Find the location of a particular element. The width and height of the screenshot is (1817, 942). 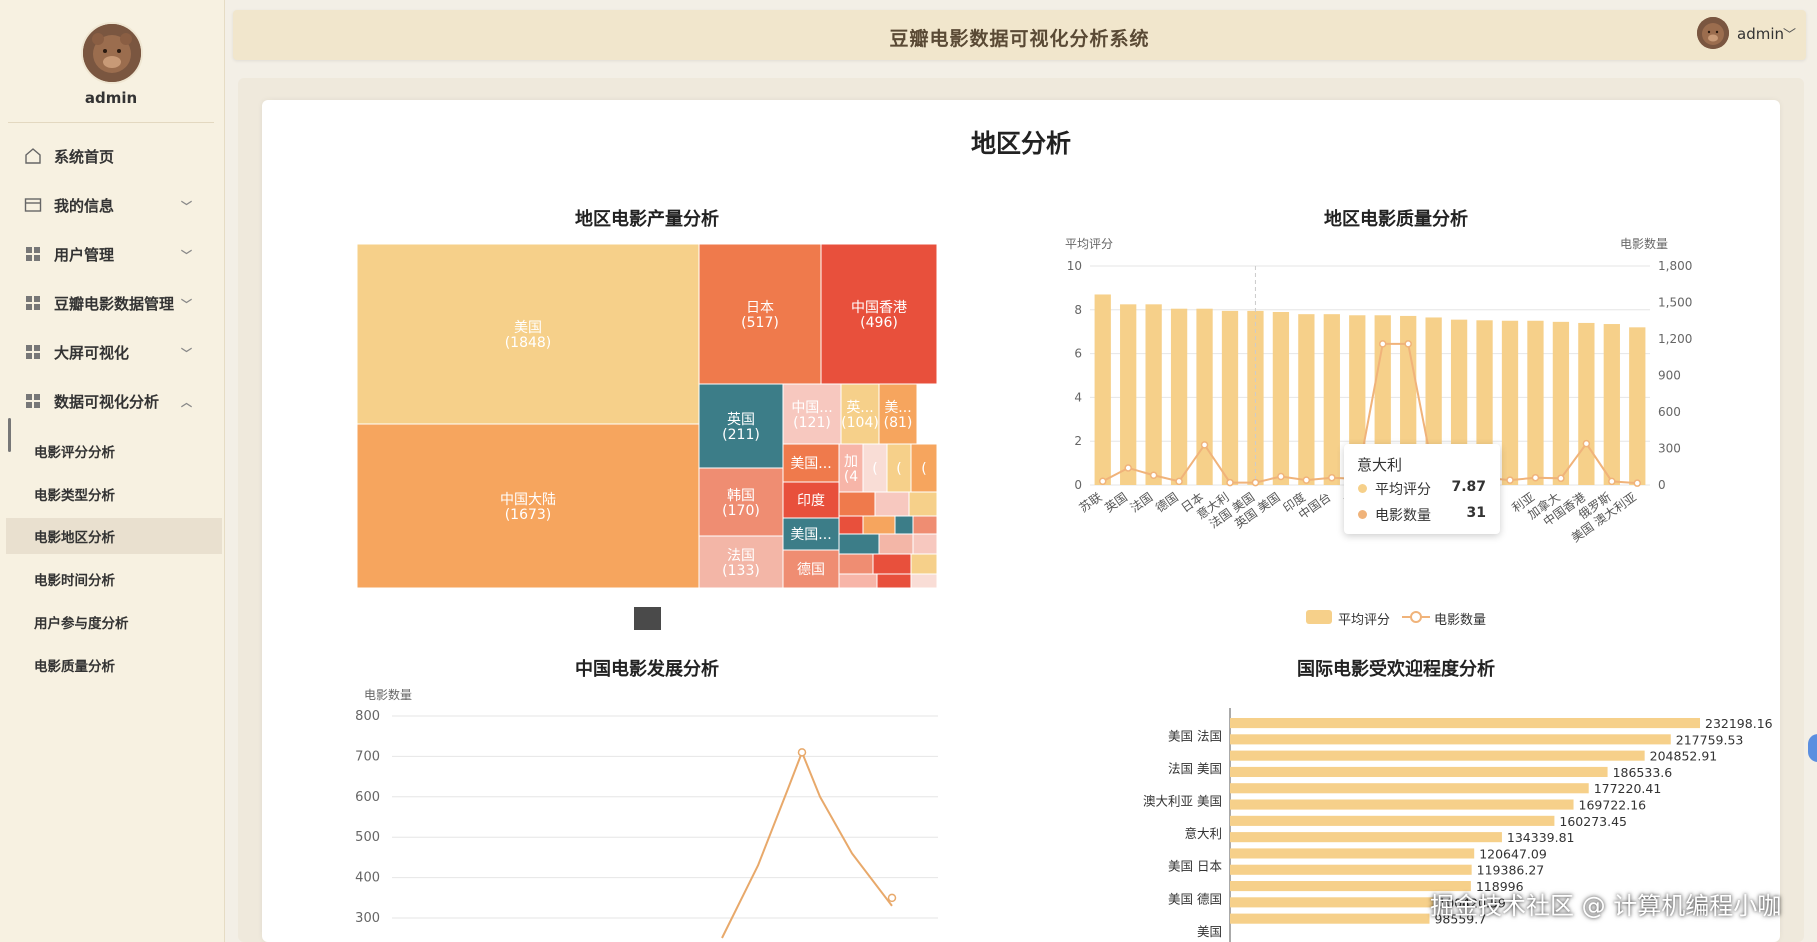

treemap-node: 英国(211) is located at coordinates (741, 426).